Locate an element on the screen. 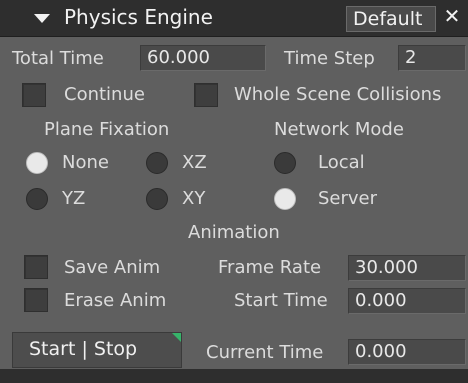 The width and height of the screenshot is (468, 383). panel-title: Physics Engine is located at coordinates (138, 17).